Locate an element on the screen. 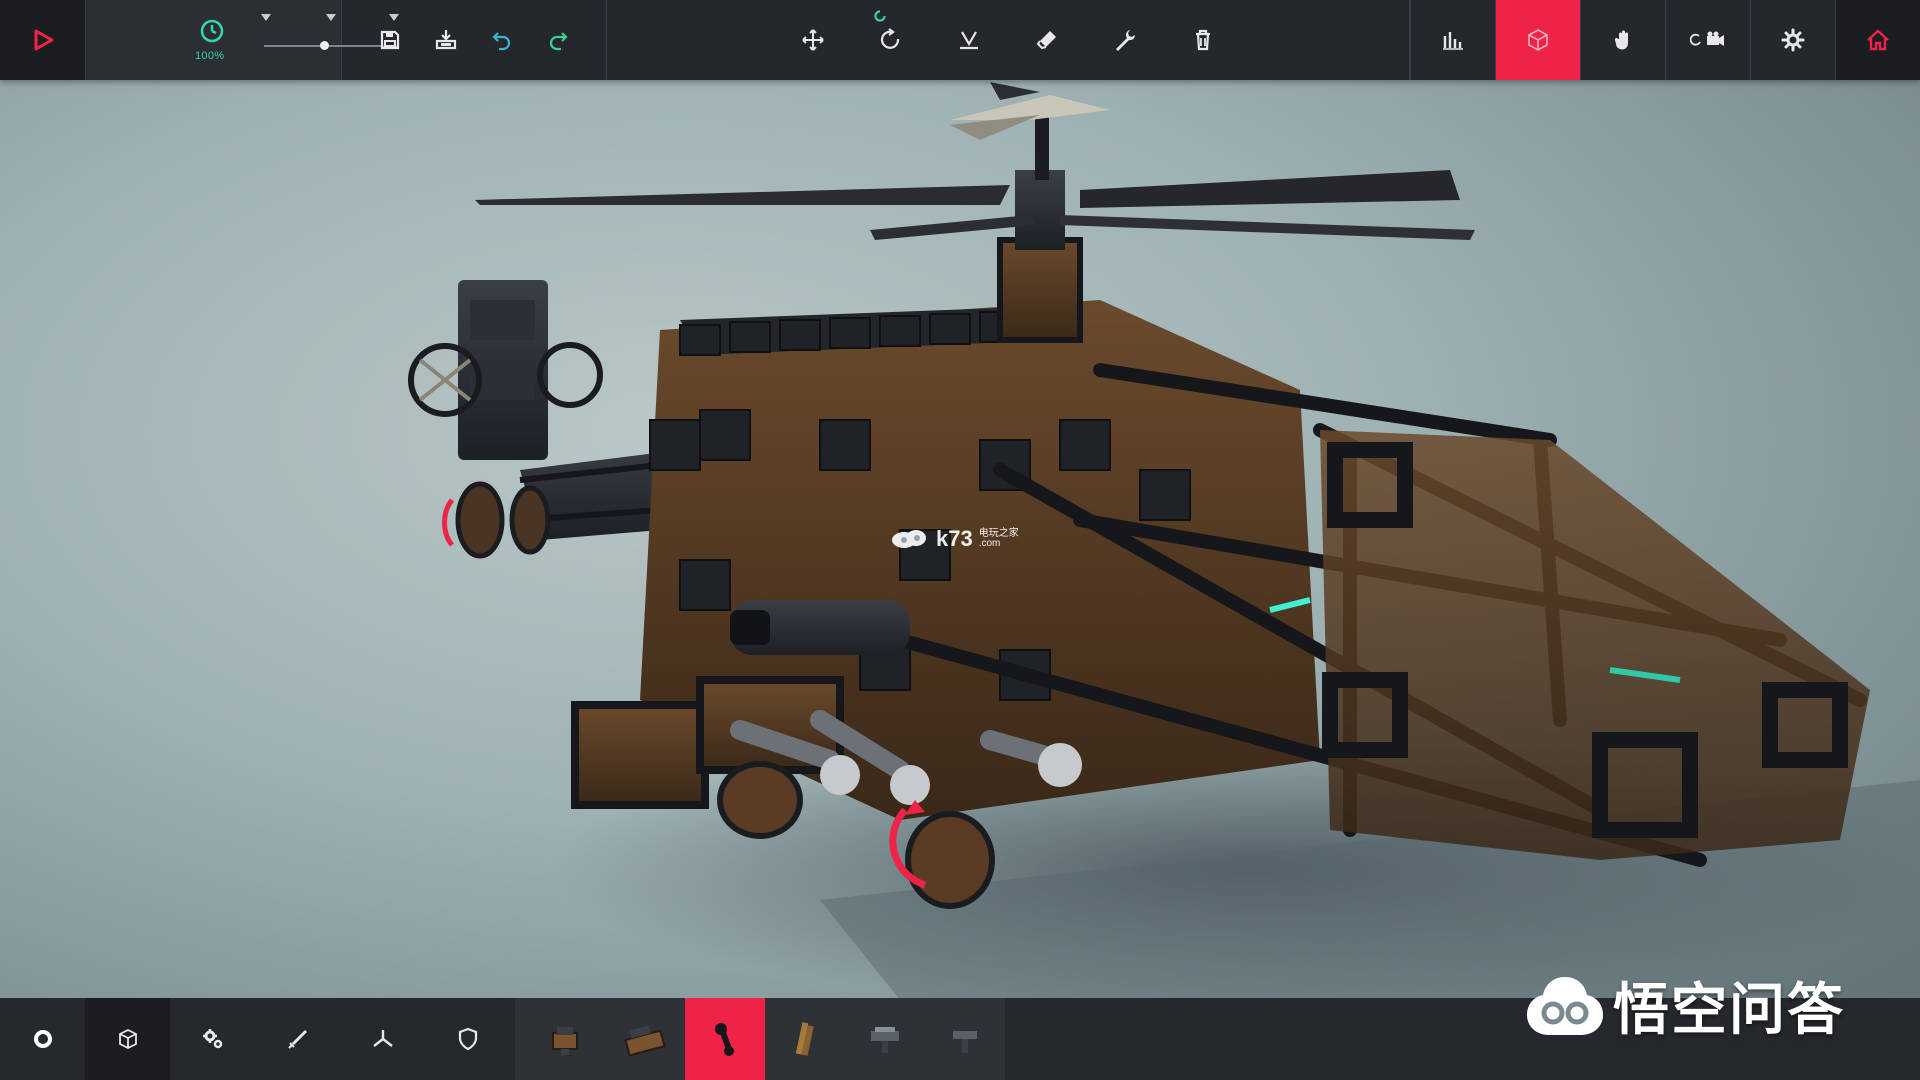  hand-icon is located at coordinates (1621, 40).